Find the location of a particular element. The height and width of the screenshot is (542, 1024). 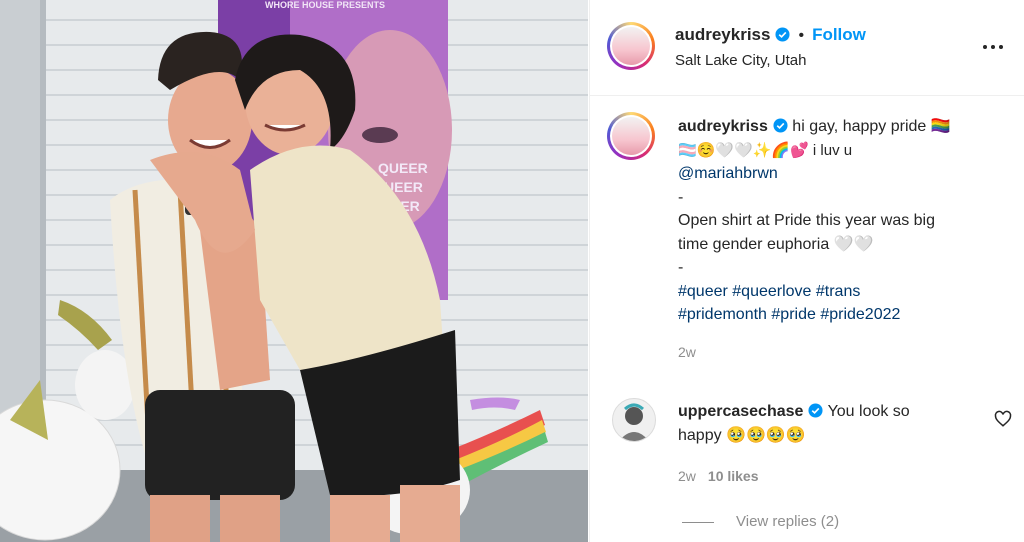

follow-button: Follow is located at coordinates (839, 34).